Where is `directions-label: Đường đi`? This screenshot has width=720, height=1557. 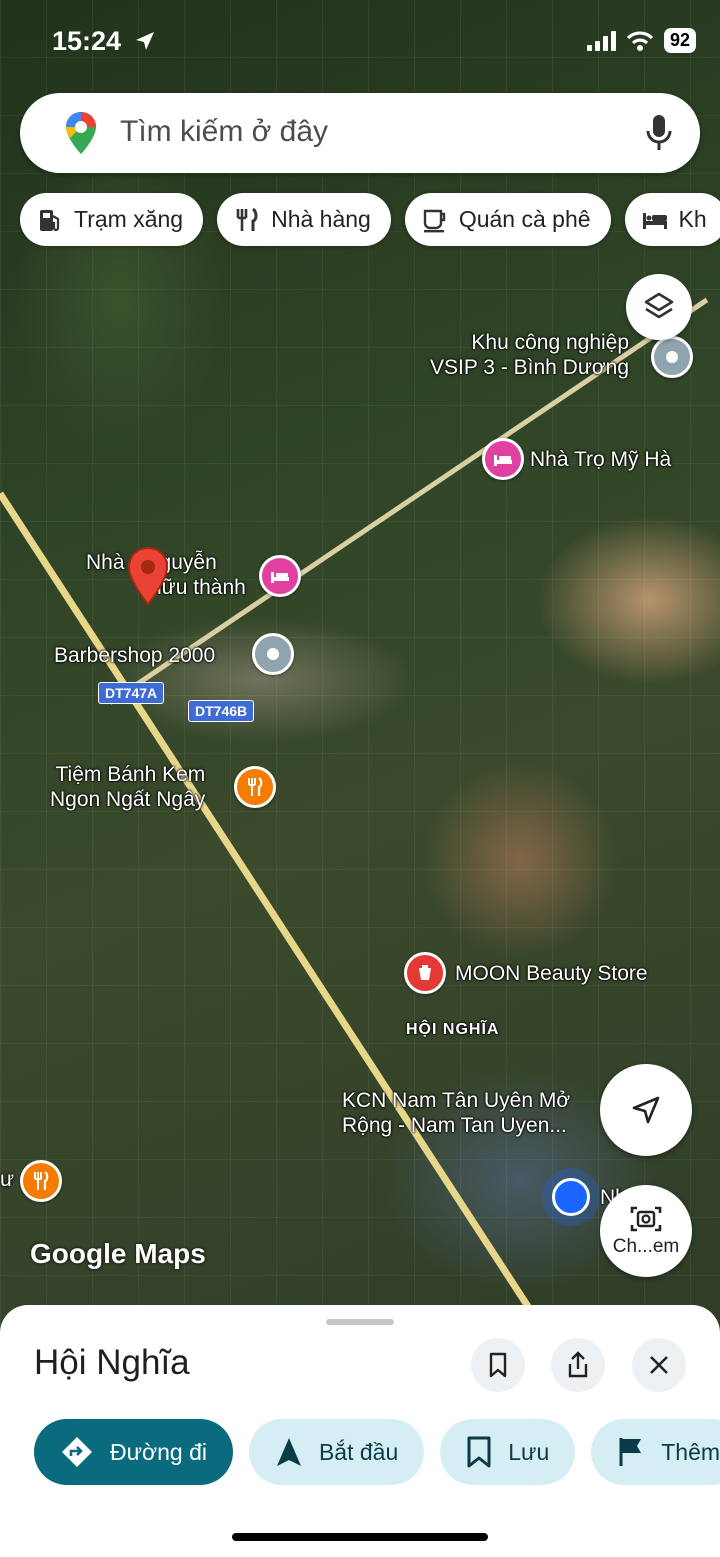
directions-label: Đường đi is located at coordinates (158, 1451).